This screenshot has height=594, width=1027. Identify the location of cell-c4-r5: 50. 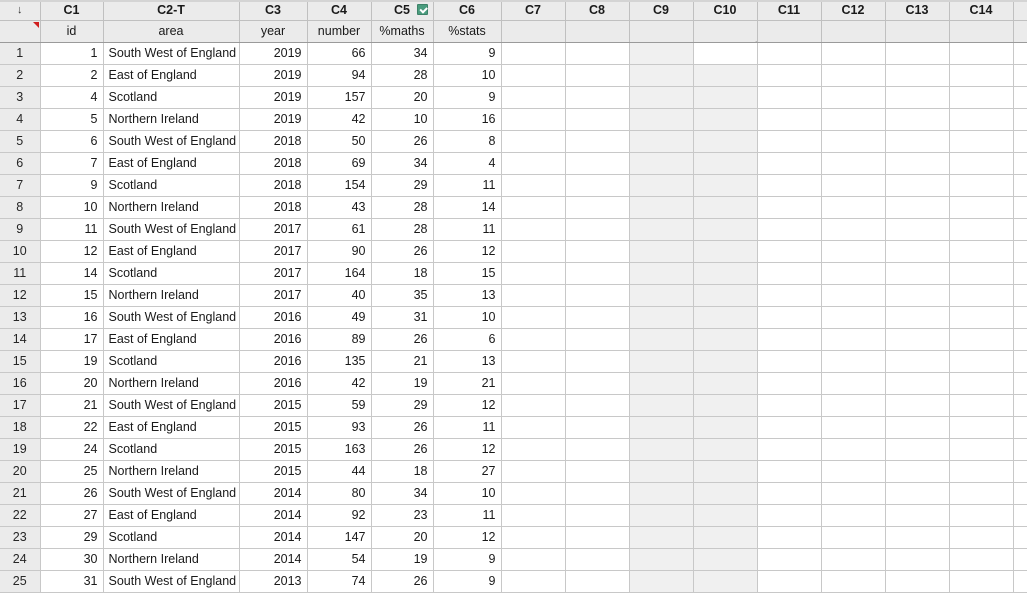
(339, 141).